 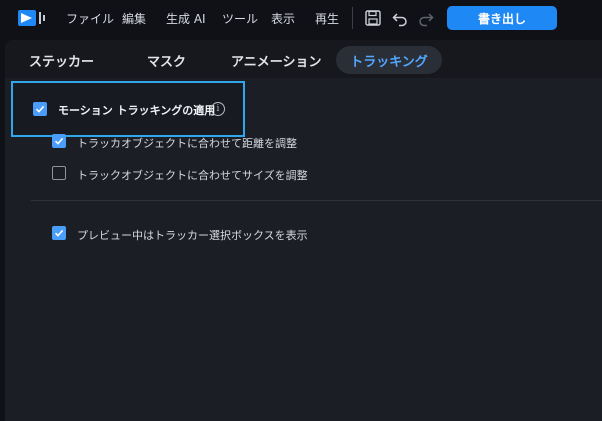 I want to click on adjust-distance-label: トラッカオブジェクトに合わせて距離を調整, so click(x=187, y=143).